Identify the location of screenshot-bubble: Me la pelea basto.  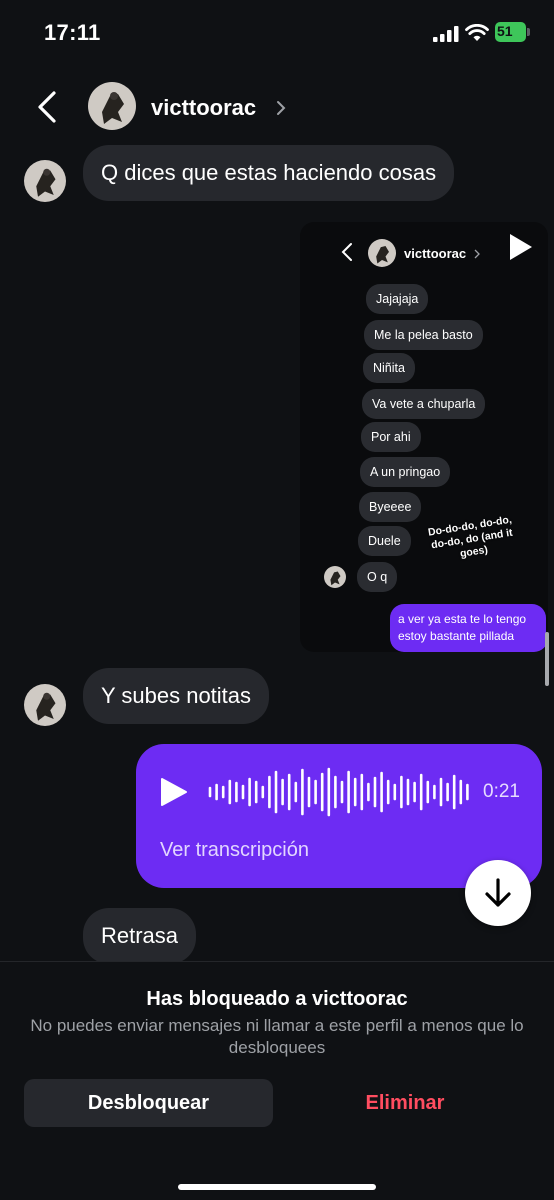
(423, 335).